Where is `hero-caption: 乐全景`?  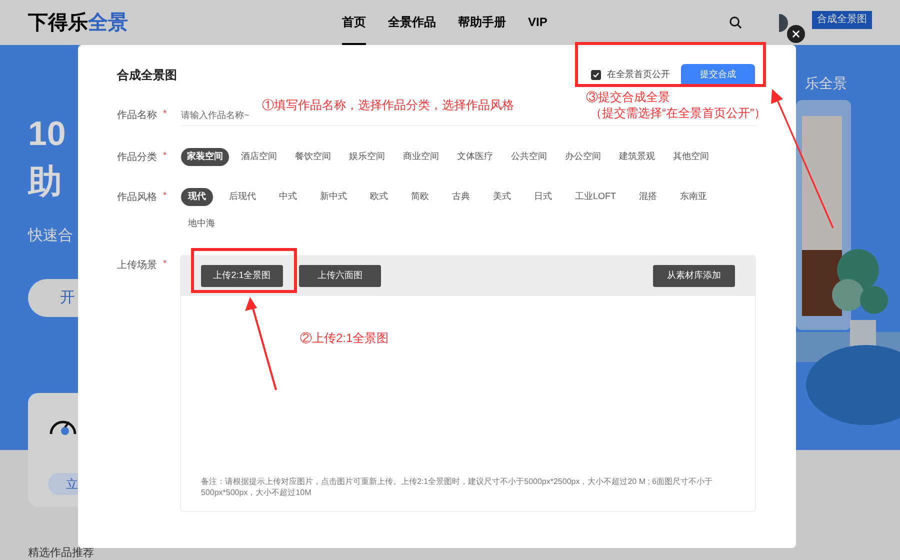
hero-caption: 乐全景 is located at coordinates (826, 83).